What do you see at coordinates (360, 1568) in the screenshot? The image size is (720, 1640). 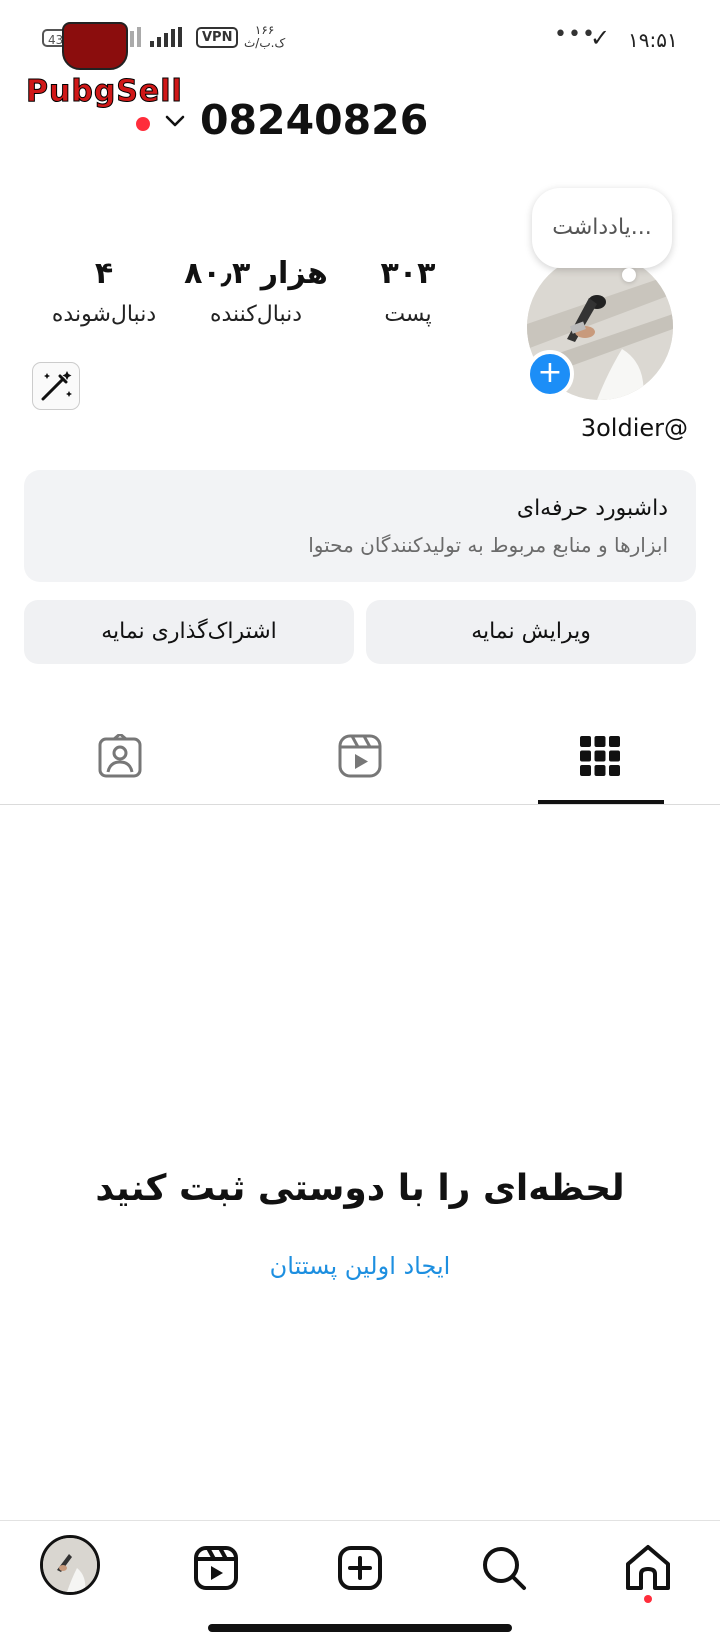 I see `nav-create-icon` at bounding box center [360, 1568].